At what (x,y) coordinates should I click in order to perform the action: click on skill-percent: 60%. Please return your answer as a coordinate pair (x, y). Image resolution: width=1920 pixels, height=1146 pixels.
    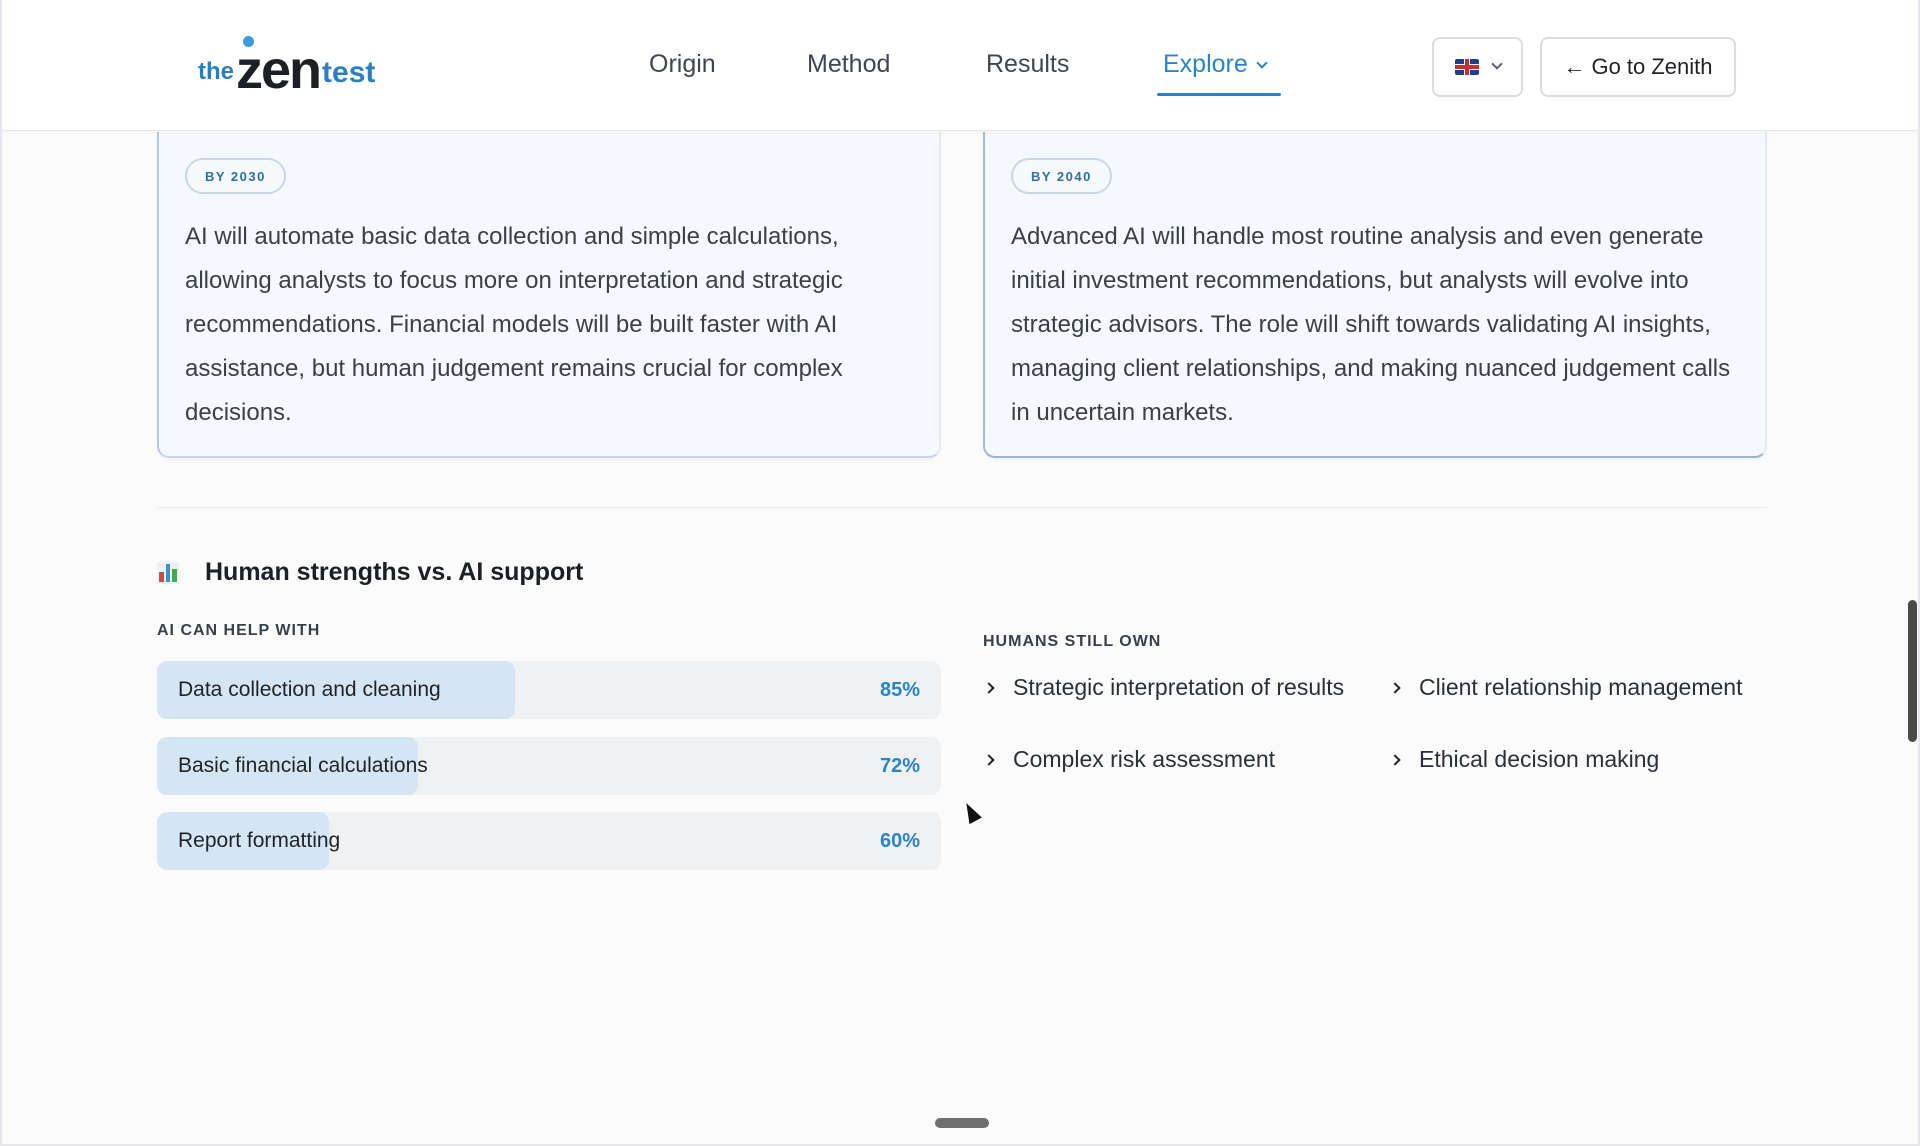
    Looking at the image, I should click on (899, 840).